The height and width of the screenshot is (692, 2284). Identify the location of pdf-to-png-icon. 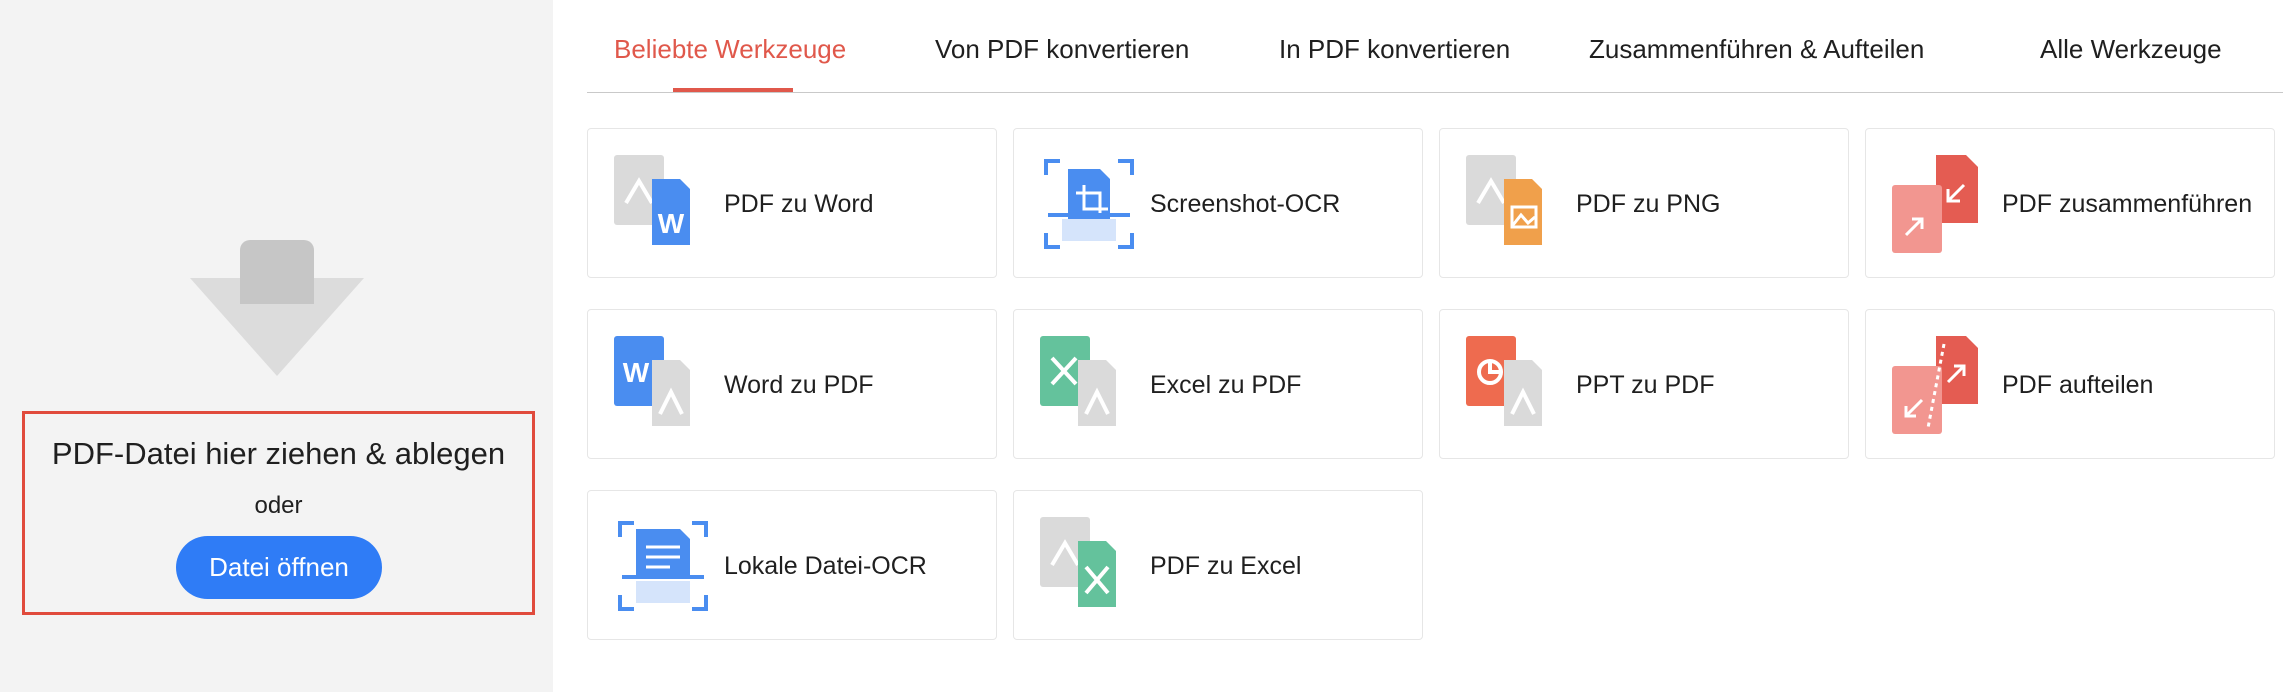
(1504, 200).